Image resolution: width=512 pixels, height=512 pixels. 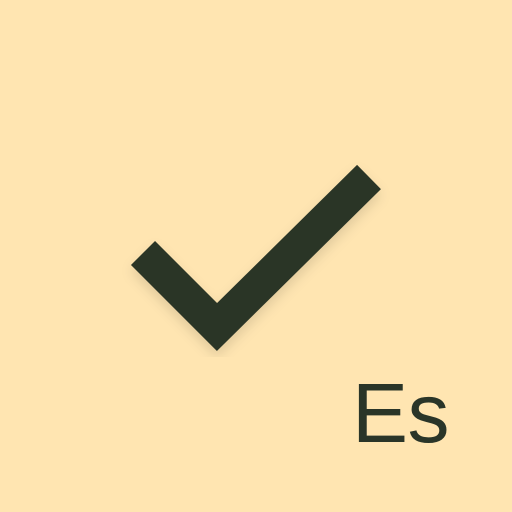 I want to click on language-code-label: Es, so click(x=400, y=413).